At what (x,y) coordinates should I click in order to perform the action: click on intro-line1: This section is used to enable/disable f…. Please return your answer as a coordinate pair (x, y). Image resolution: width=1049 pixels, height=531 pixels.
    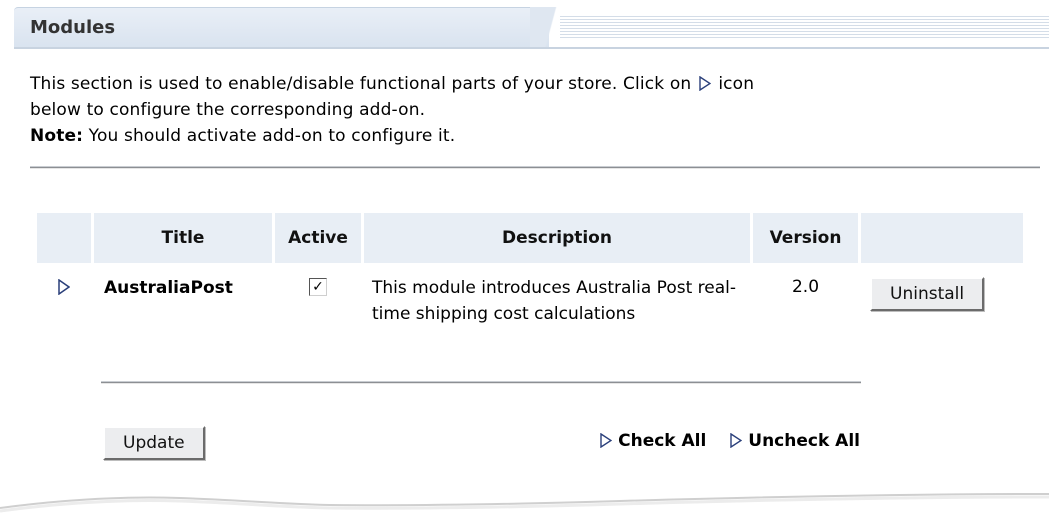
    Looking at the image, I should click on (361, 84).